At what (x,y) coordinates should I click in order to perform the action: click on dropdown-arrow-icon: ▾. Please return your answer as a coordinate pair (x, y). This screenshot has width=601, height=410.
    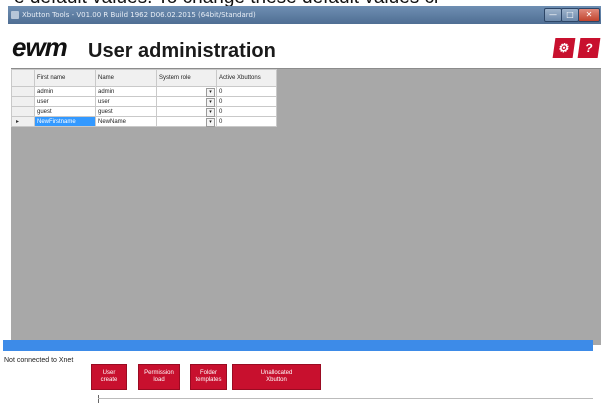
    Looking at the image, I should click on (210, 122).